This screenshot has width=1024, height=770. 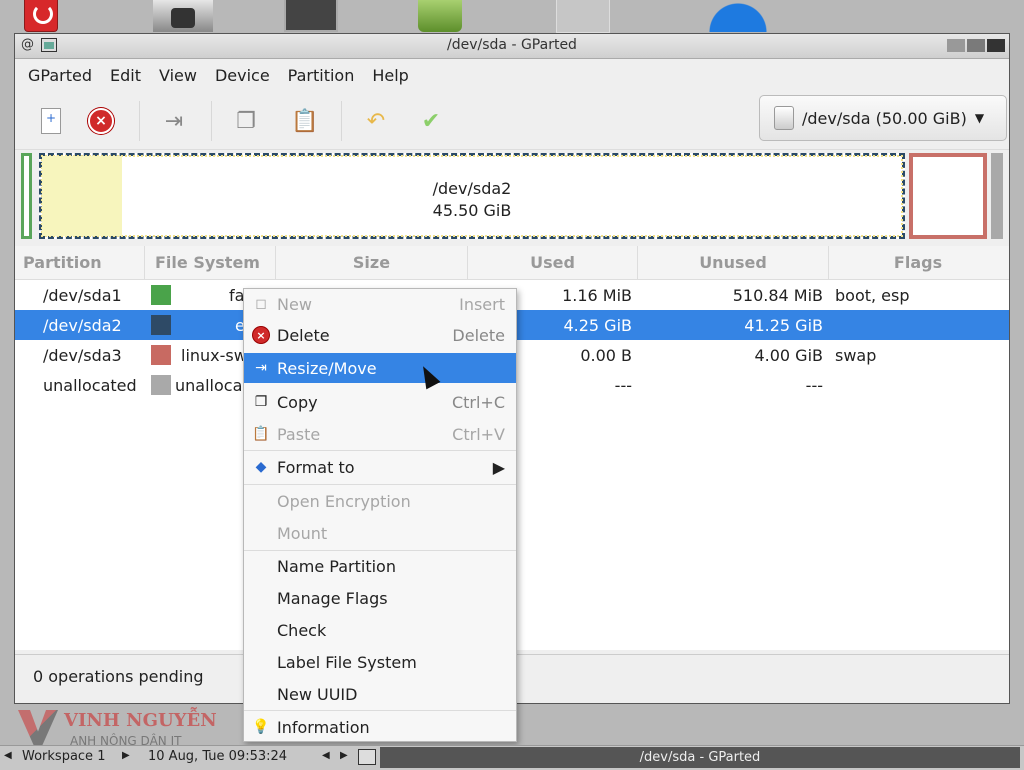 I want to click on harddisk-icon, so click(x=784, y=118).